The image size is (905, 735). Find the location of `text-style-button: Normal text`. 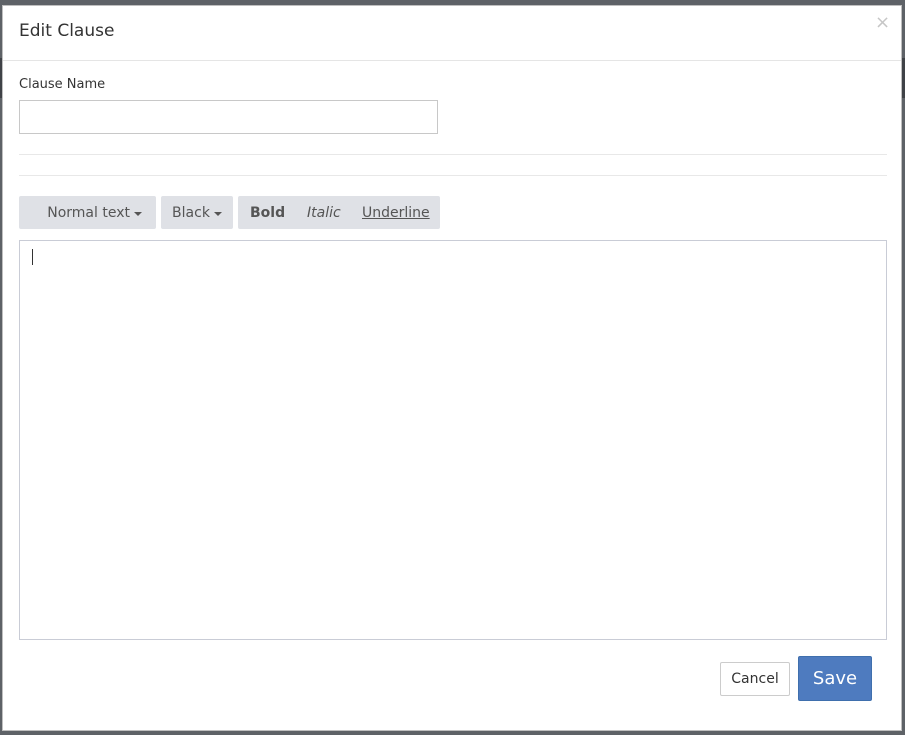

text-style-button: Normal text is located at coordinates (94, 213).